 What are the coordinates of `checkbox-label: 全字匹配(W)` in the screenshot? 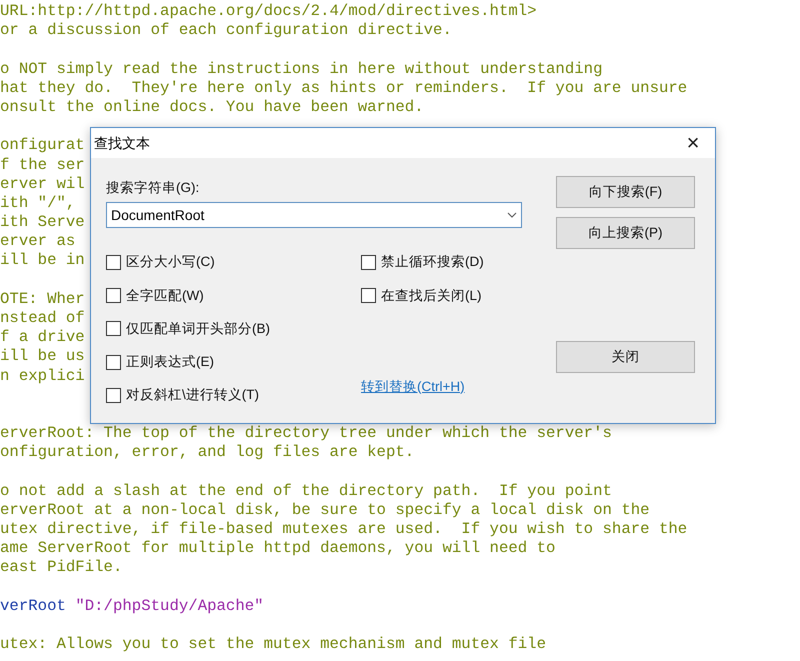 It's located at (165, 295).